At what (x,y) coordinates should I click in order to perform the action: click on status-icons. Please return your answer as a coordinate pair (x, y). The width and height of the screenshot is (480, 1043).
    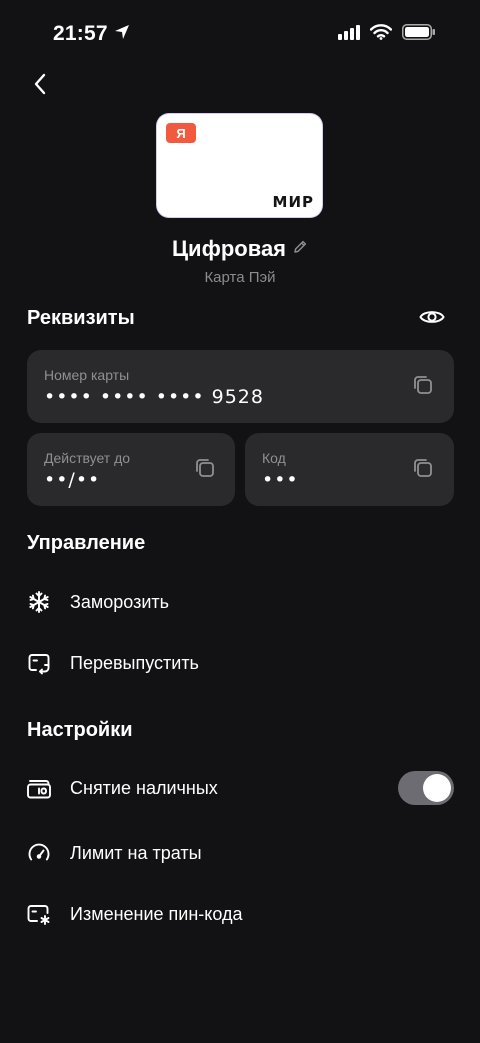
    Looking at the image, I should click on (387, 34).